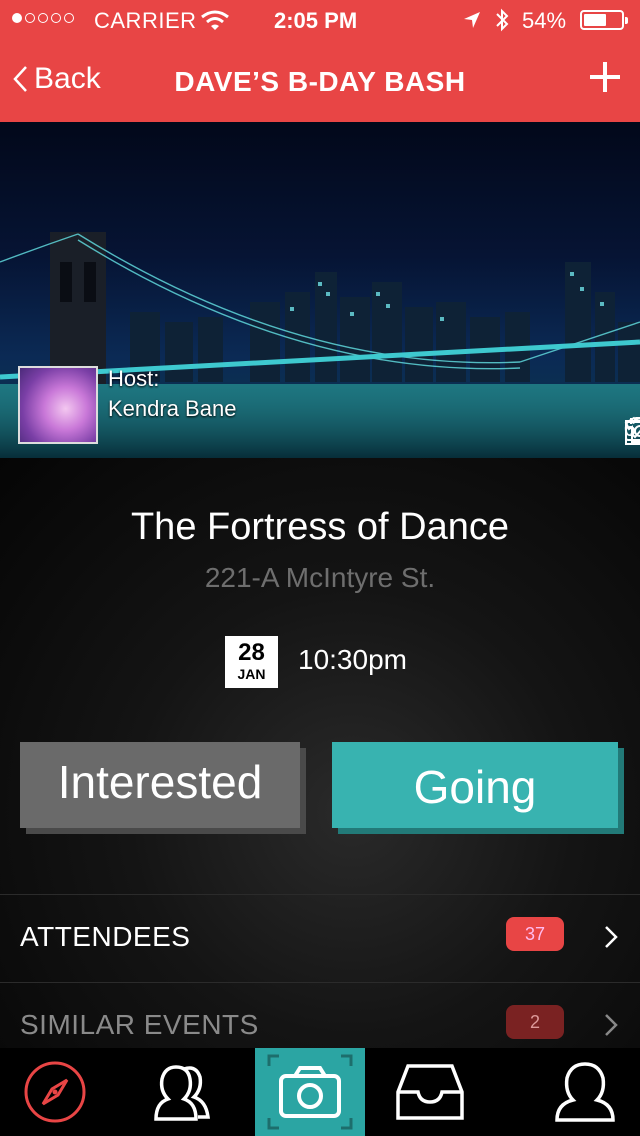 This screenshot has width=640, height=1136. I want to click on clock: 2:05 PM, so click(316, 20).